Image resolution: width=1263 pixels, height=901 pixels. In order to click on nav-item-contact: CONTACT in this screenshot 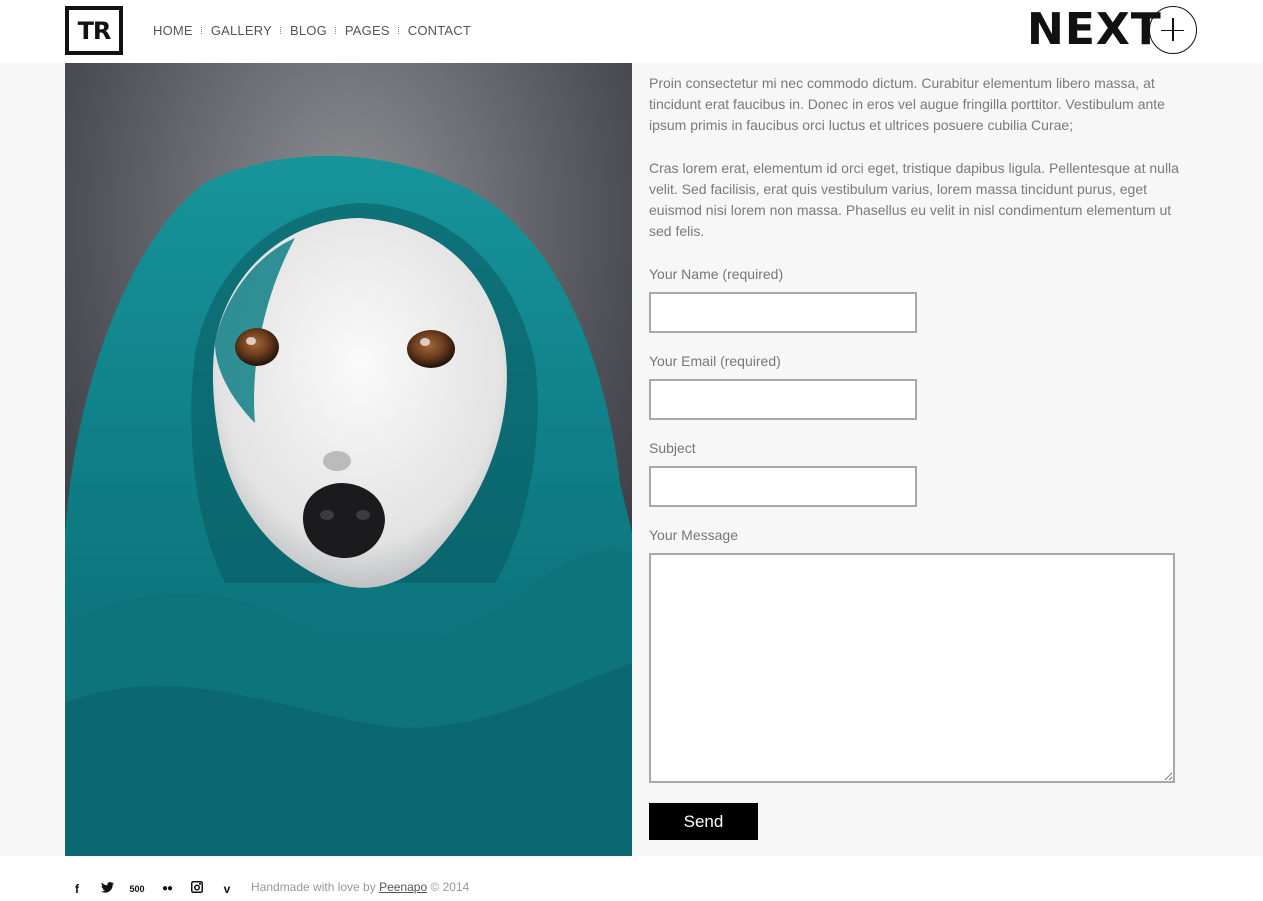, I will do `click(439, 30)`.